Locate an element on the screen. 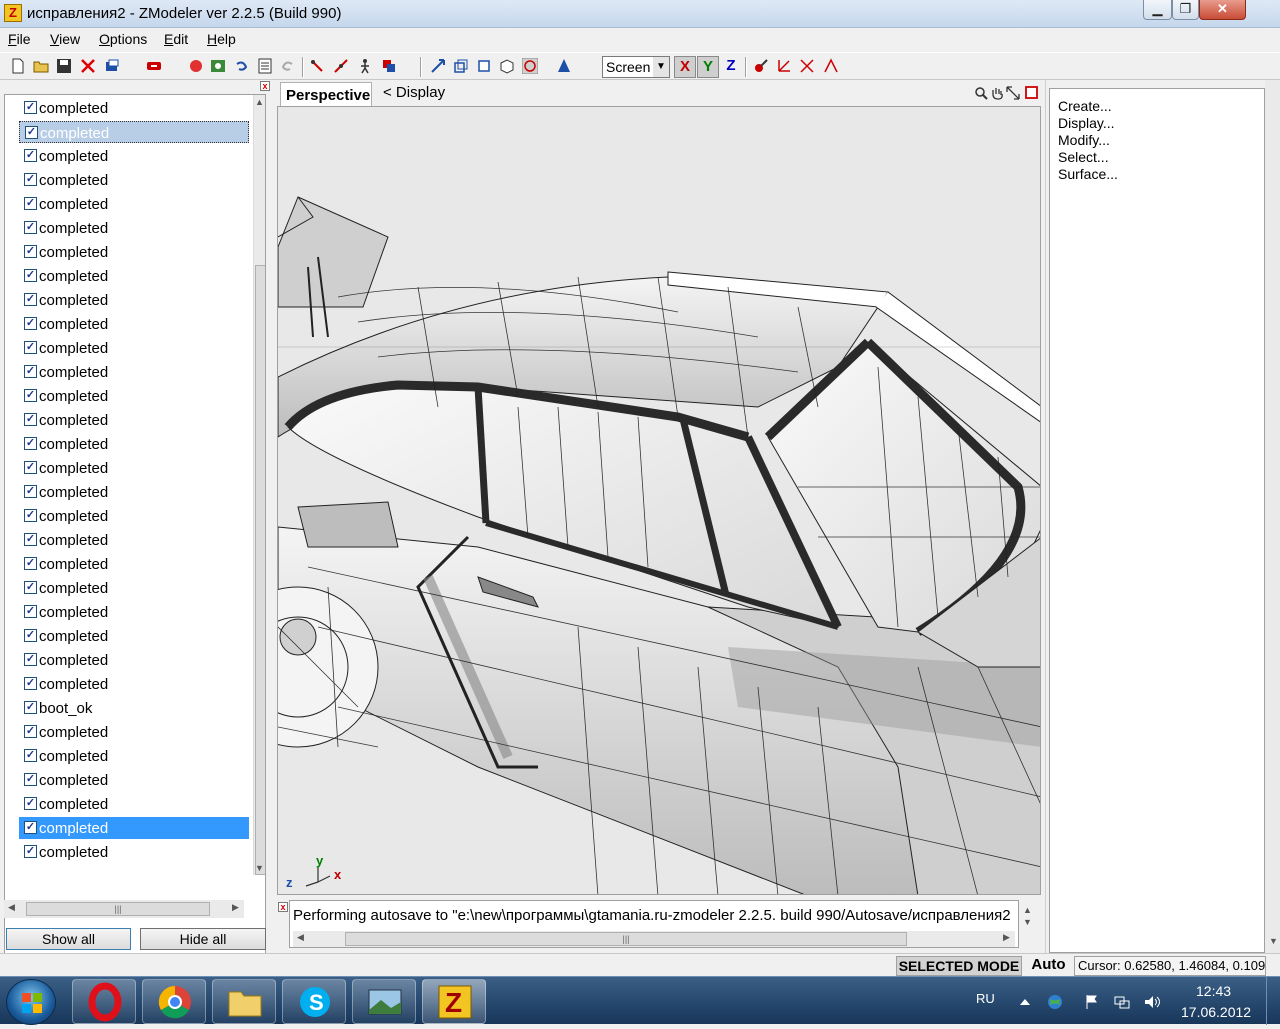 The height and width of the screenshot is (1029, 1280). language-indicator: RU is located at coordinates (985, 998).